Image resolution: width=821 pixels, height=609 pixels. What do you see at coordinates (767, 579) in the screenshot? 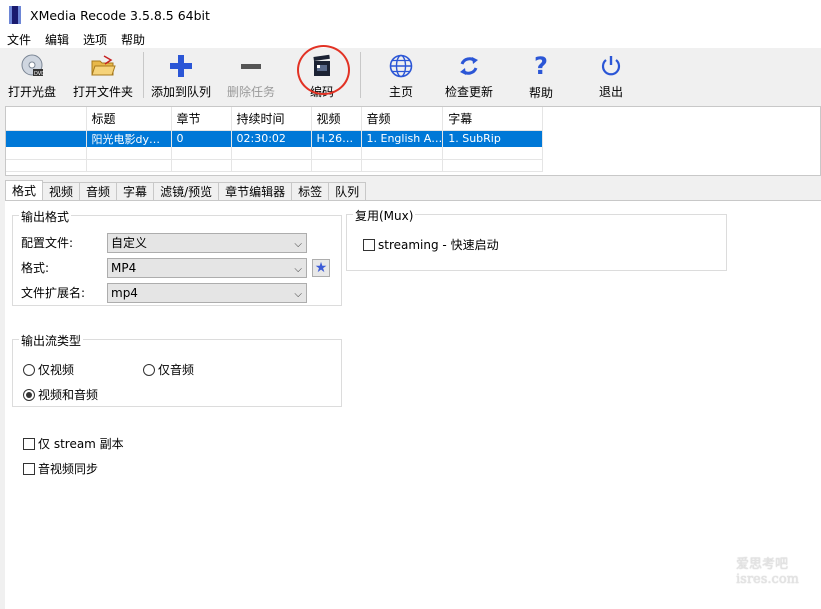
I see `watermark-line-2: isres.com` at bounding box center [767, 579].